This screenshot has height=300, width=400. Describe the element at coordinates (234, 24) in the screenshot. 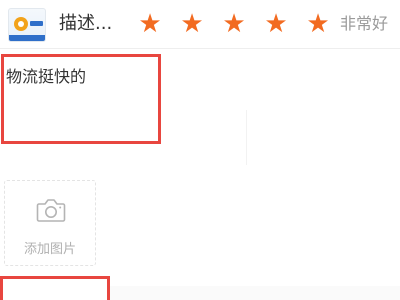

I see `star-3-icon: ★` at that location.